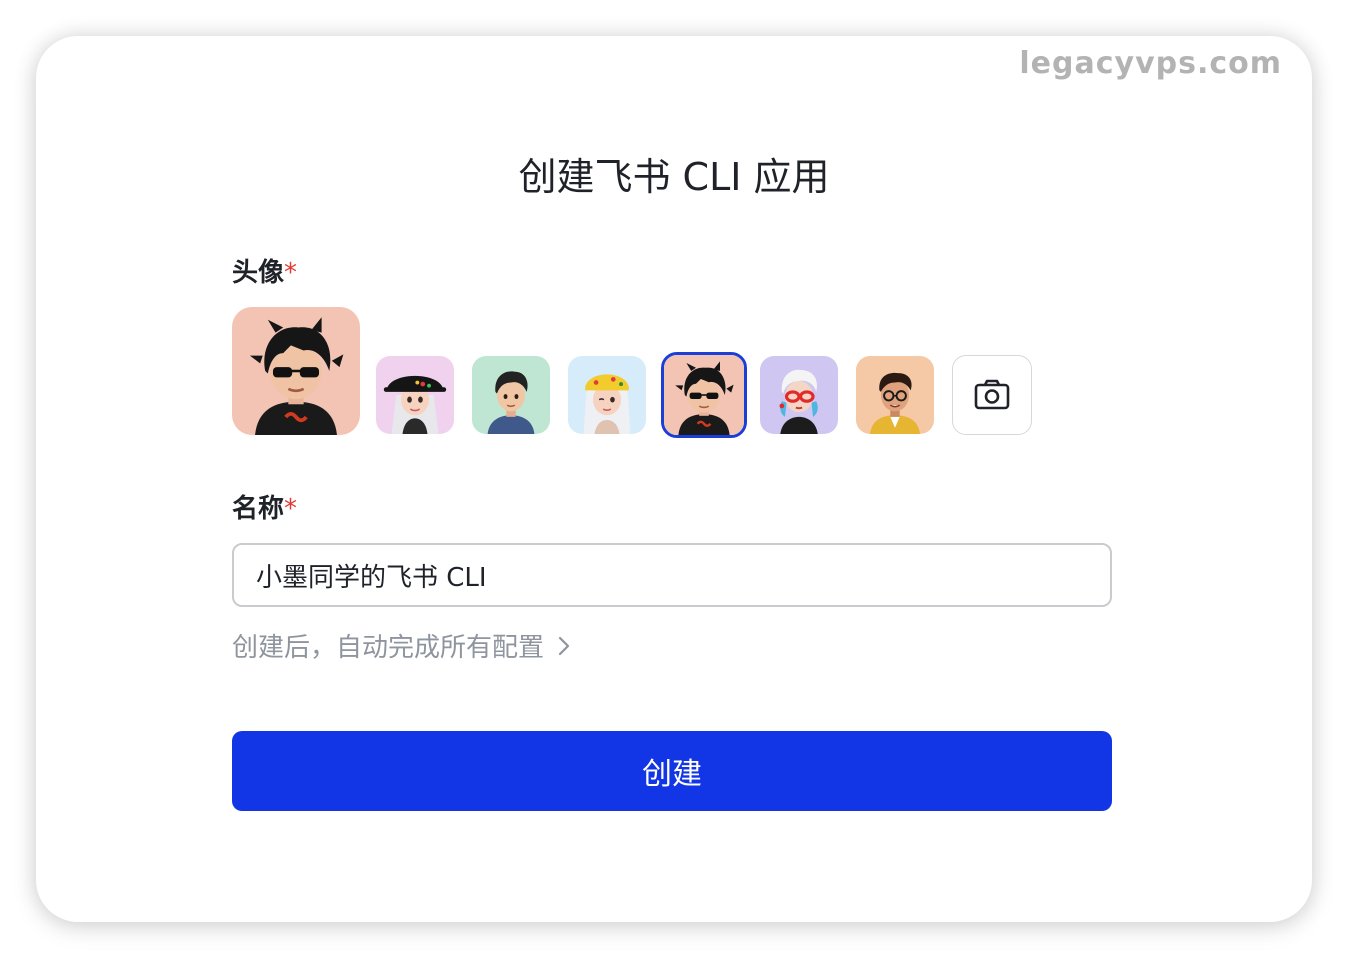  Describe the element at coordinates (258, 509) in the screenshot. I see `name-label-text: 名称` at that location.